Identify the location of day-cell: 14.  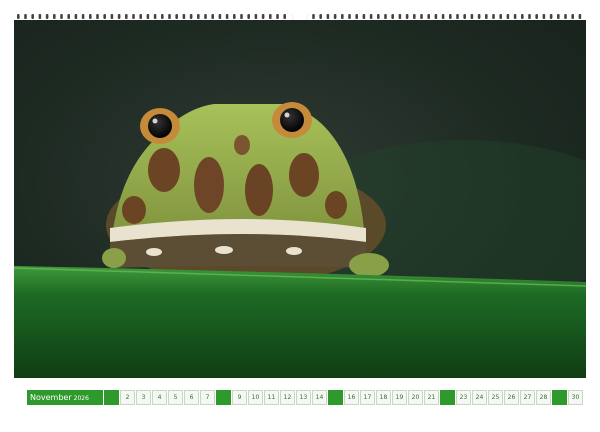
(319, 397).